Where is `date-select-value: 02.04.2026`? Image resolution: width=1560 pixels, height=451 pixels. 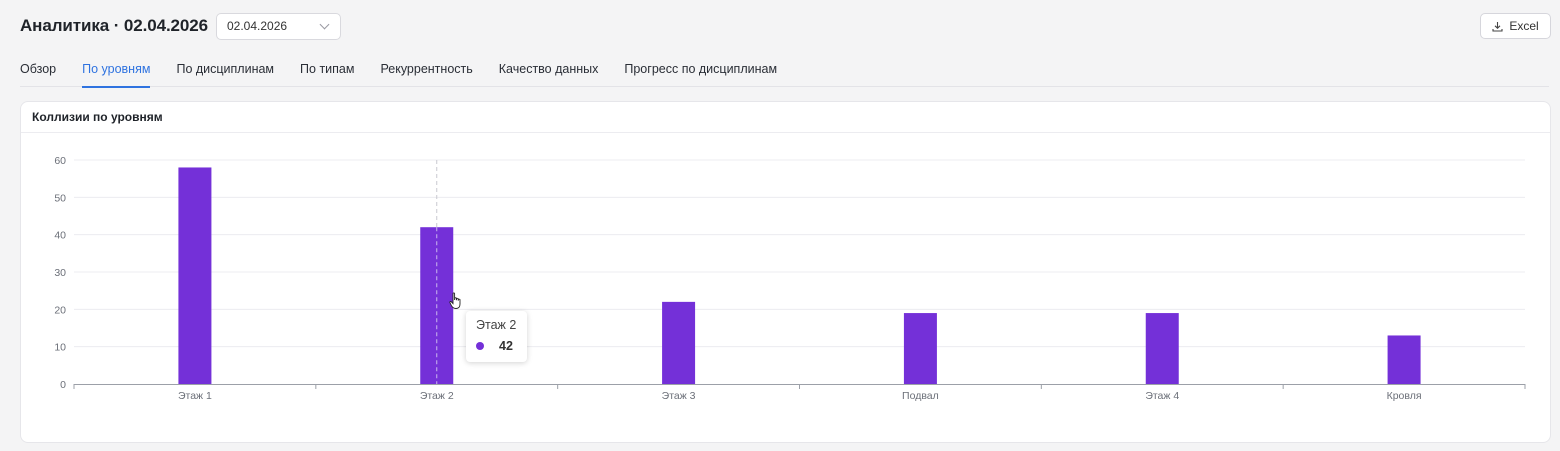 date-select-value: 02.04.2026 is located at coordinates (257, 26).